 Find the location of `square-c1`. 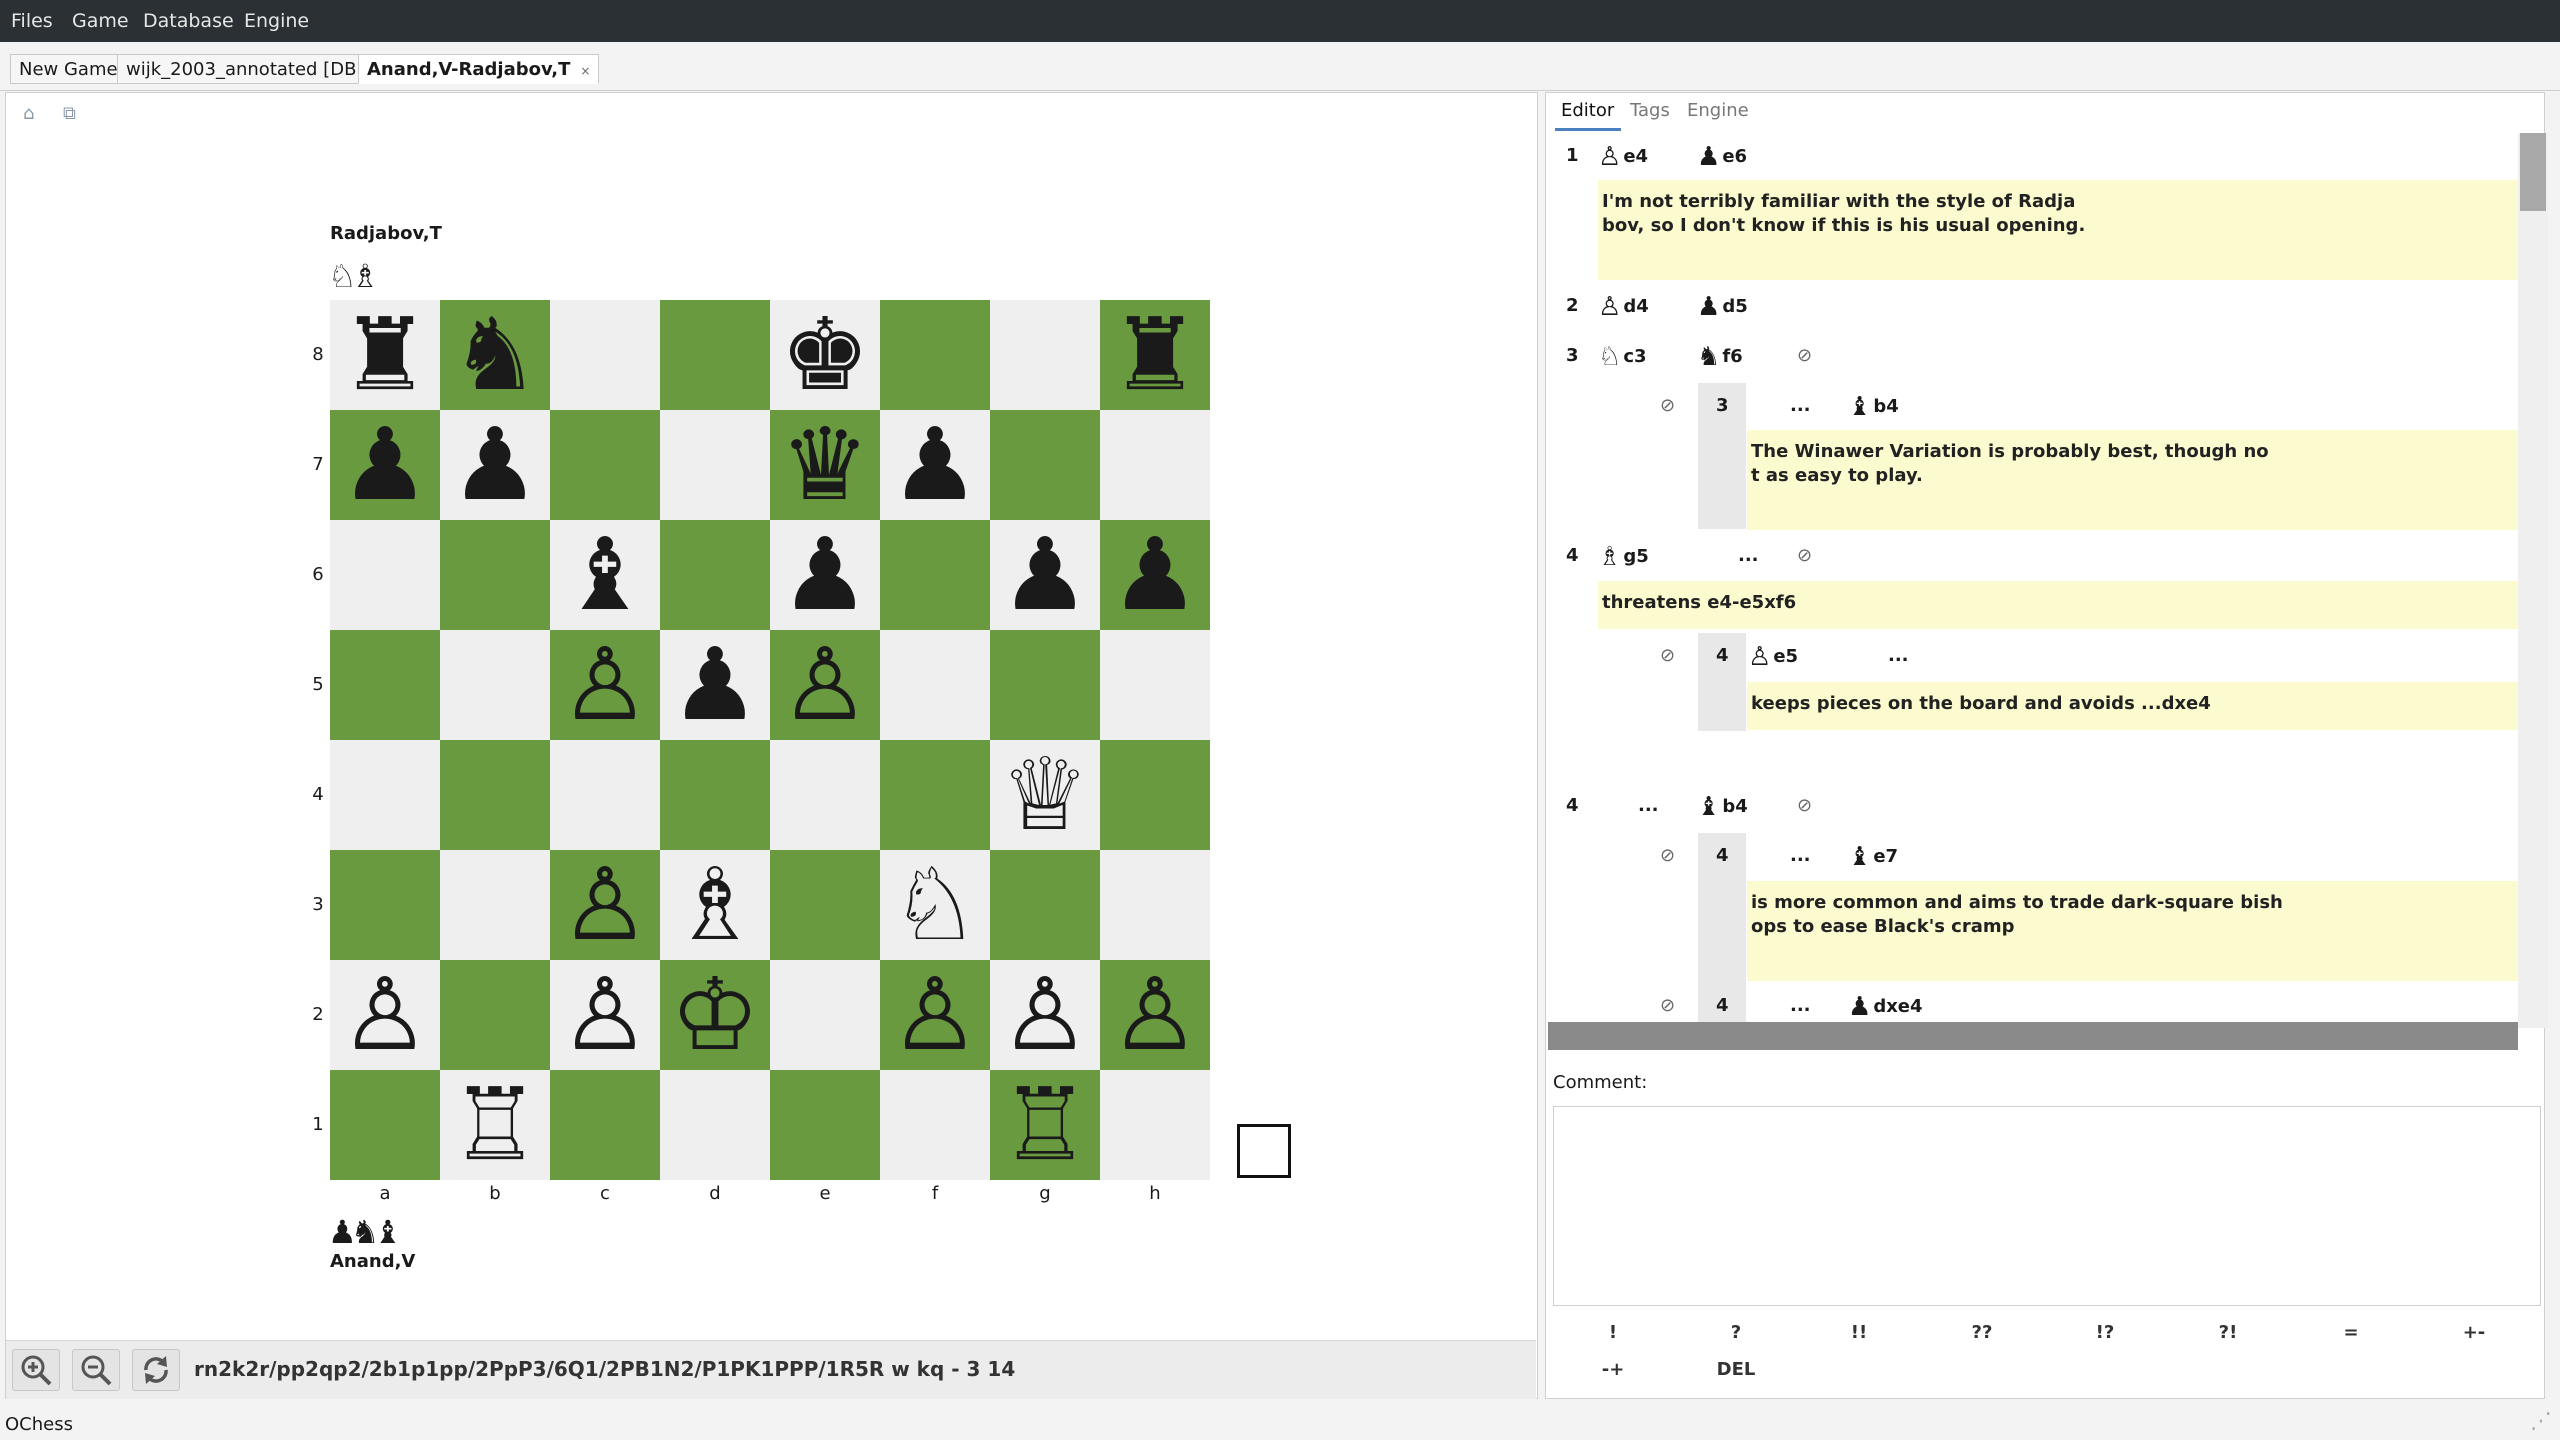

square-c1 is located at coordinates (605, 1125).